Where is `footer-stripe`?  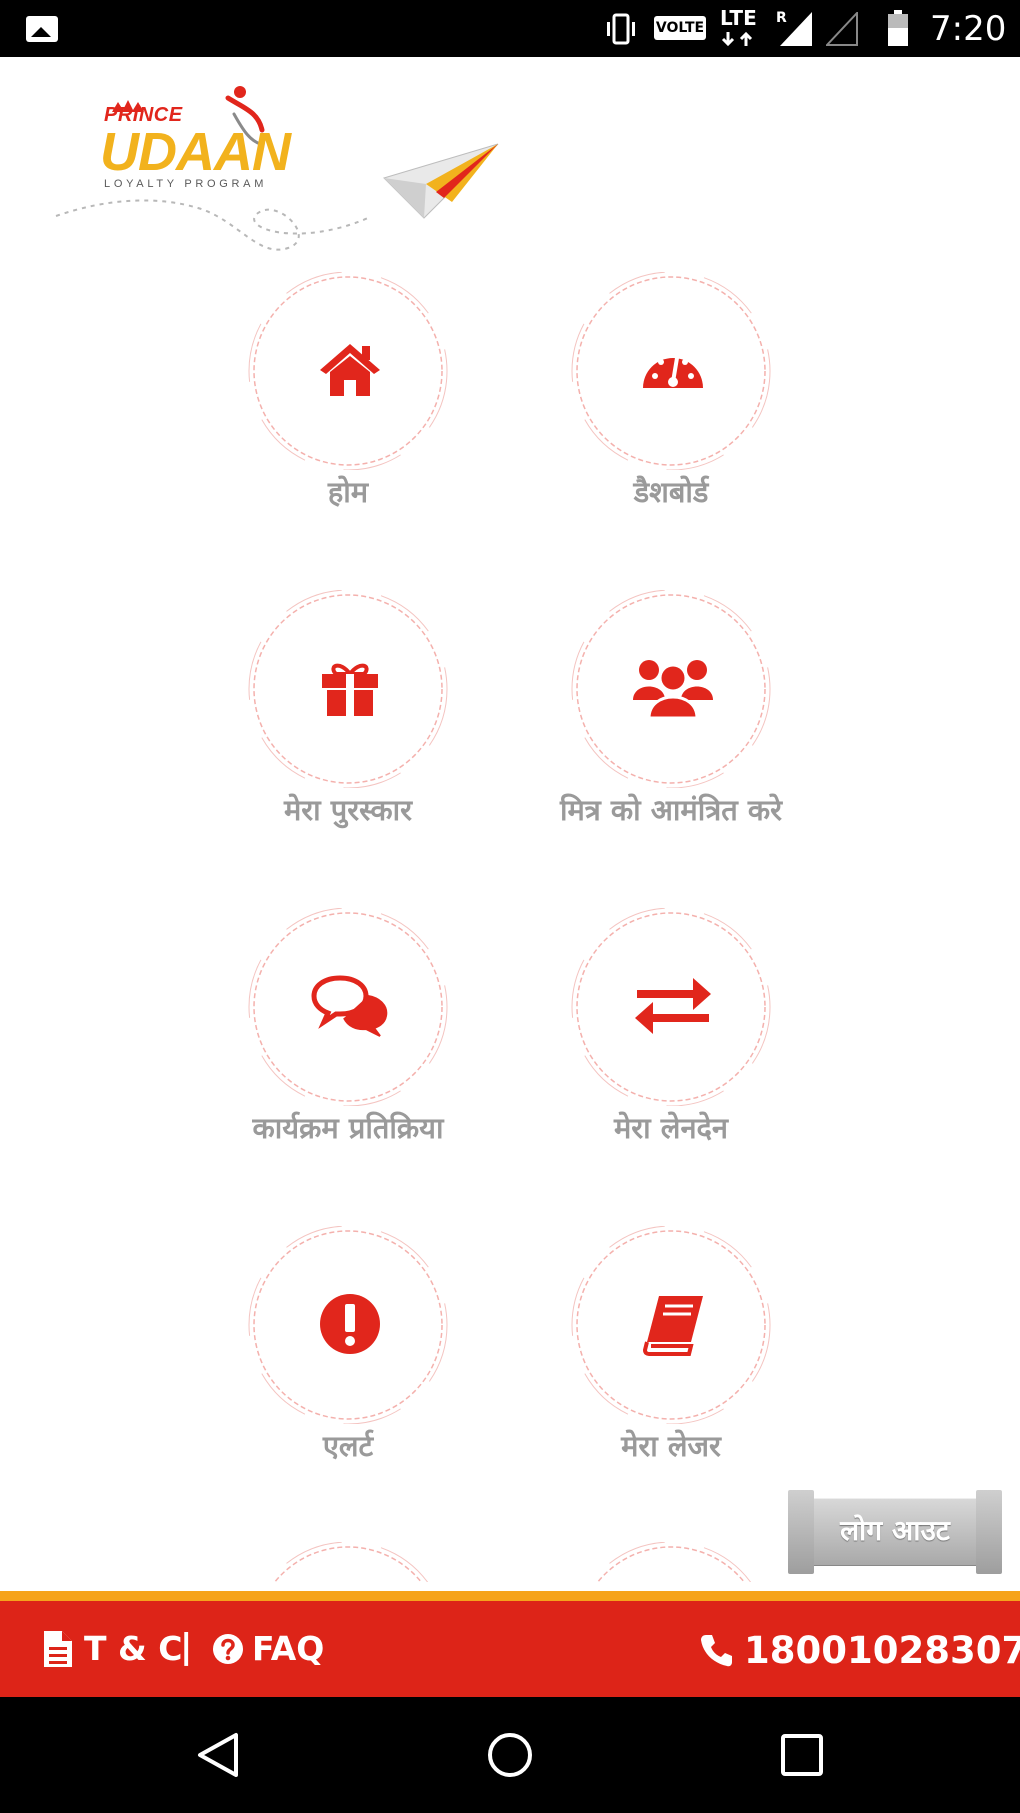
footer-stripe is located at coordinates (510, 1596).